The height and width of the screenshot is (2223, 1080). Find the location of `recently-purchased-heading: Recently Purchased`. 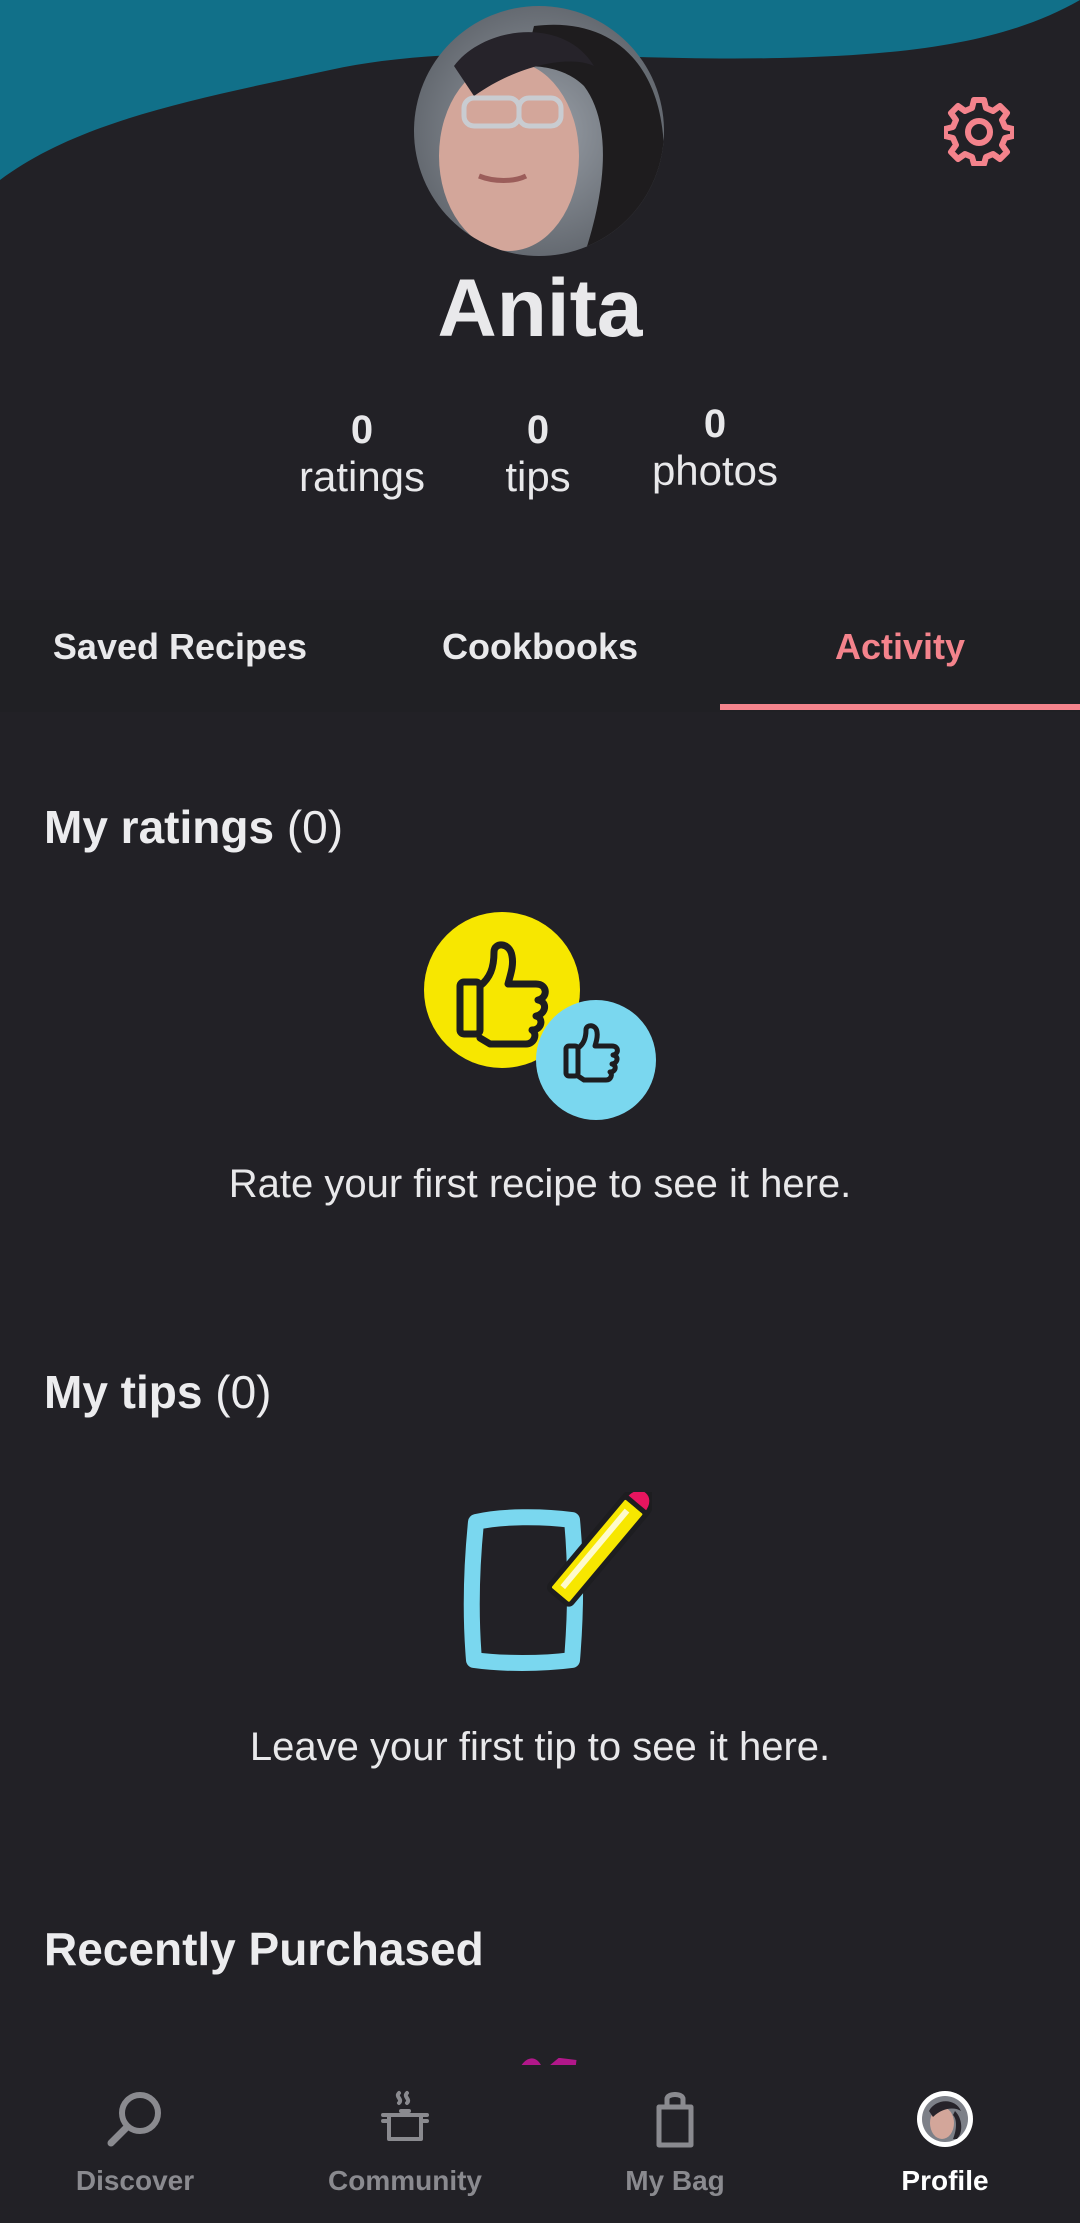

recently-purchased-heading: Recently Purchased is located at coordinates (264, 1949).